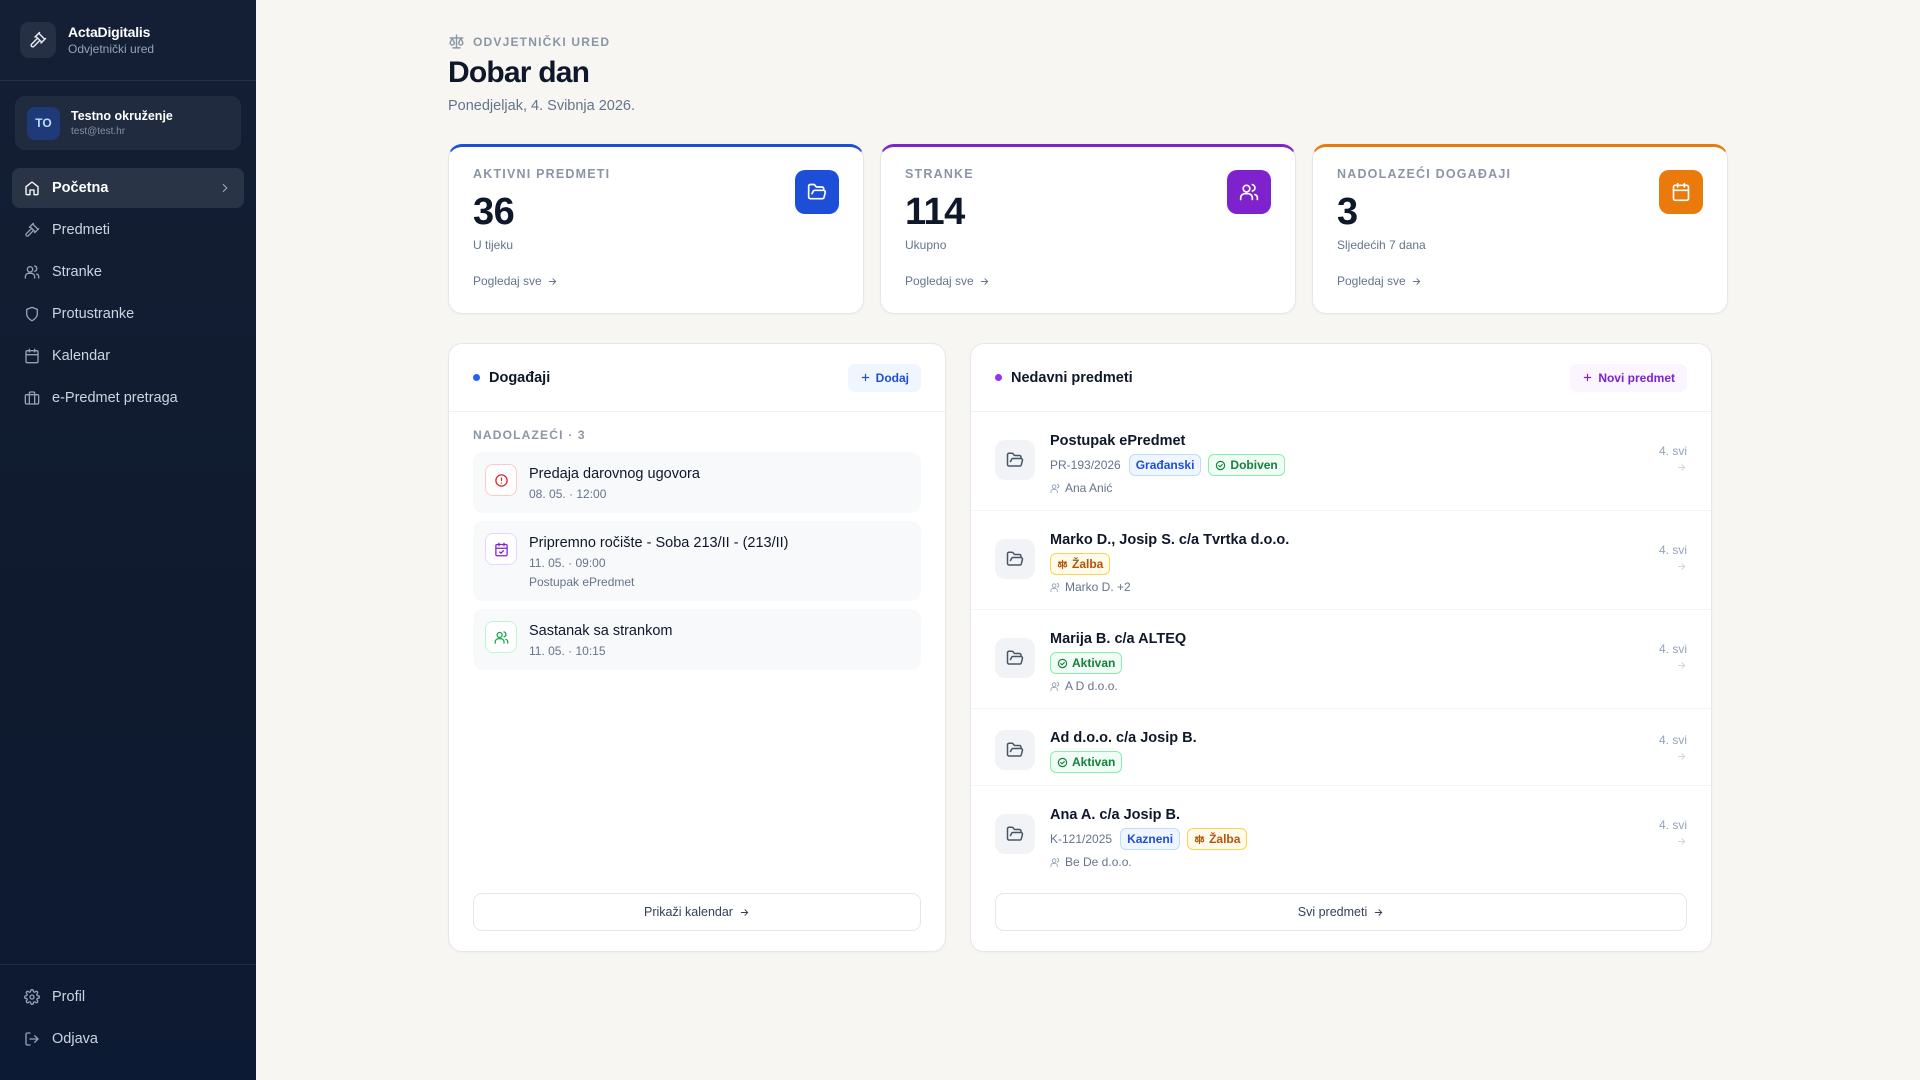 The height and width of the screenshot is (1080, 1920). What do you see at coordinates (697, 639) in the screenshot?
I see `event-item: Sastanak sa strankom 11. 05. · 10:15` at bounding box center [697, 639].